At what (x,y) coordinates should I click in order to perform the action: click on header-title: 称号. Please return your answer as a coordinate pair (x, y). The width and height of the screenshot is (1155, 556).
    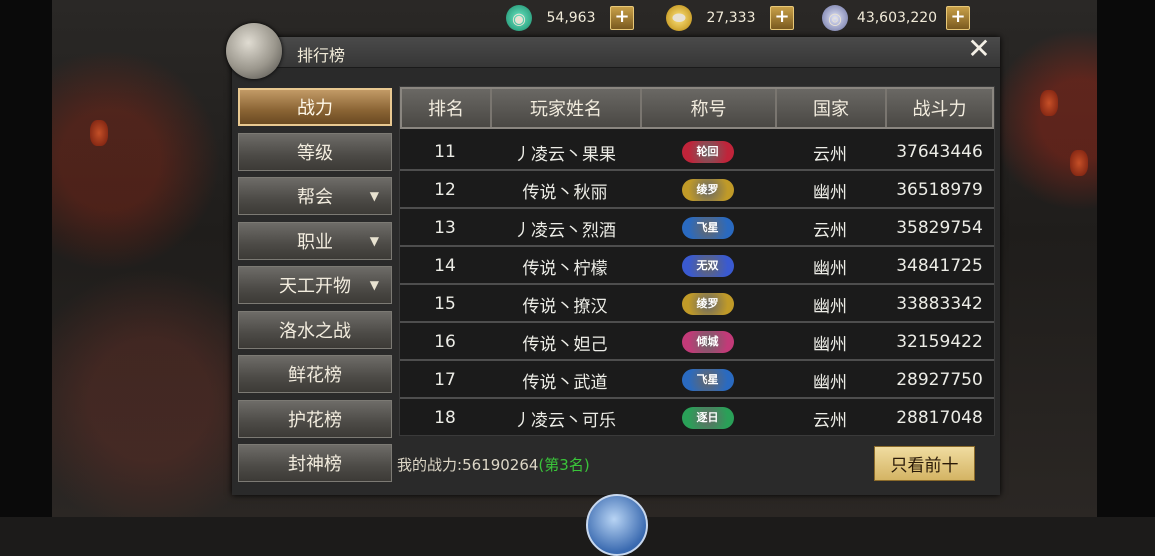
    Looking at the image, I should click on (709, 108).